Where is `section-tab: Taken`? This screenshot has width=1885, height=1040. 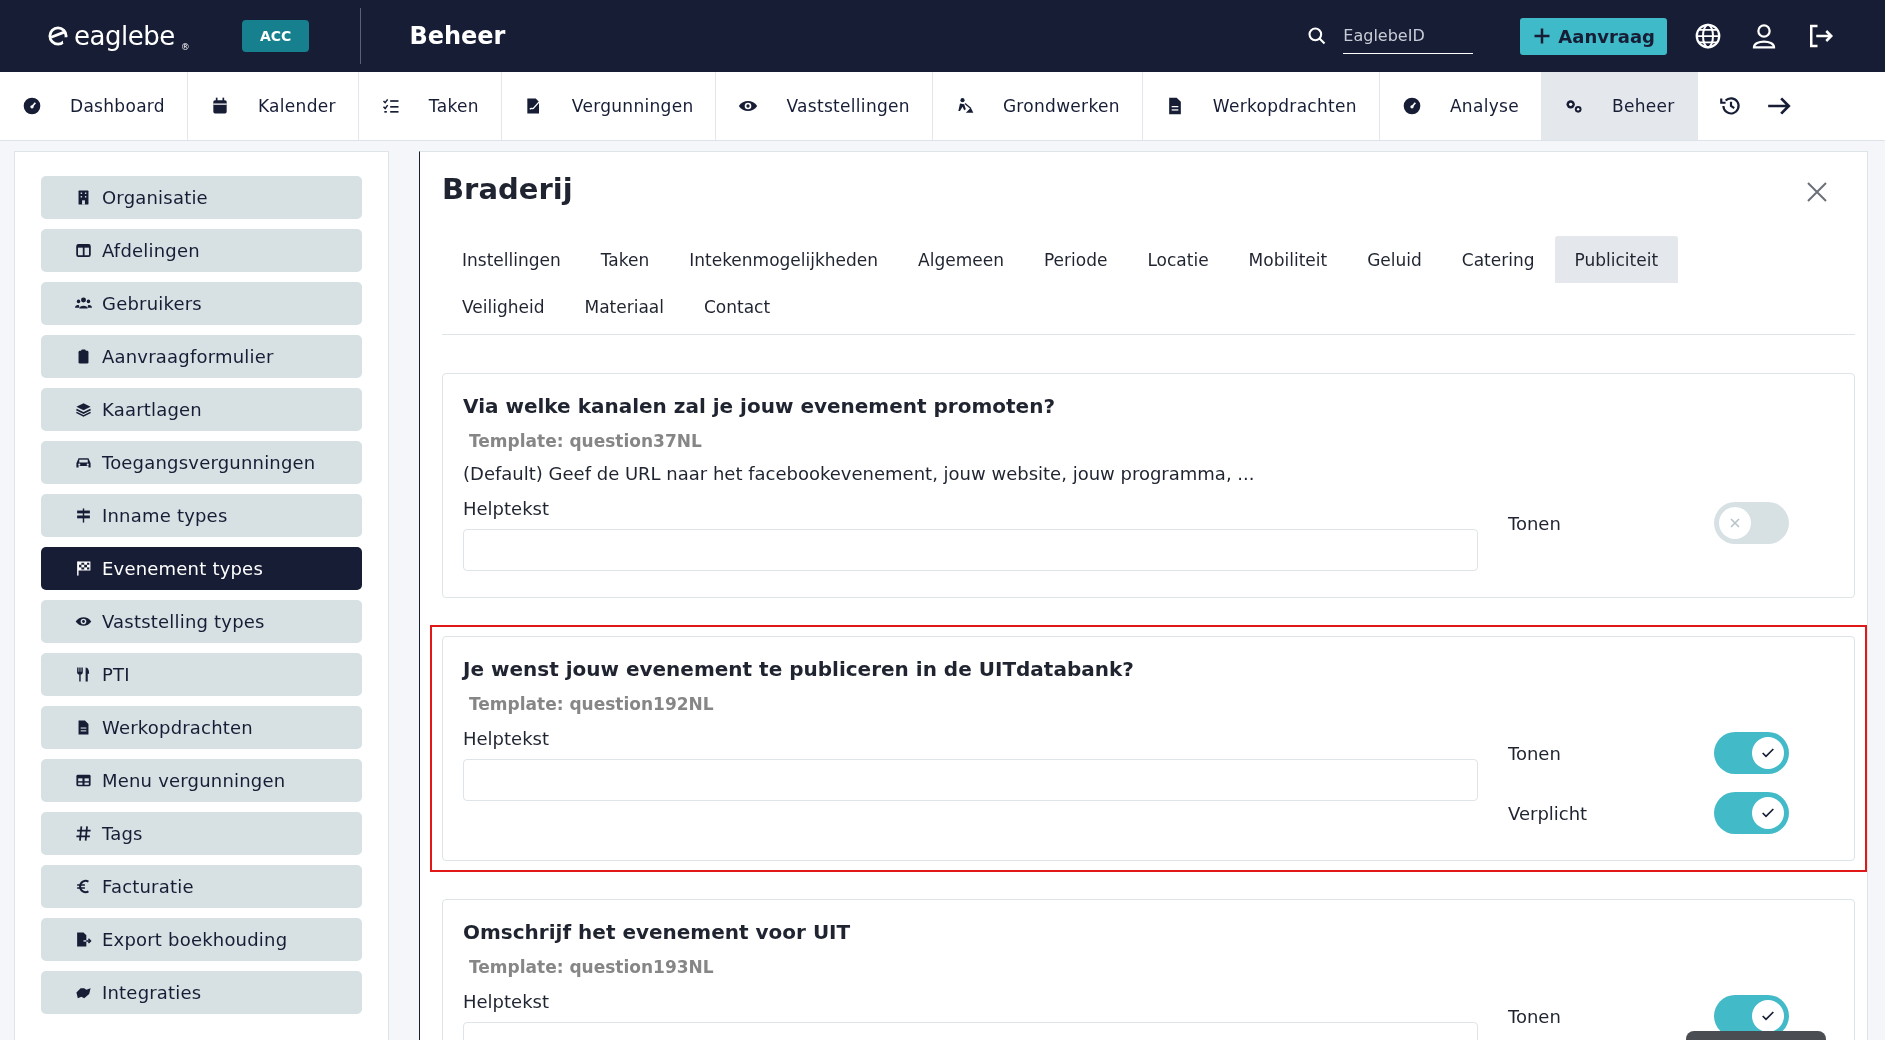
section-tab: Taken is located at coordinates (625, 259).